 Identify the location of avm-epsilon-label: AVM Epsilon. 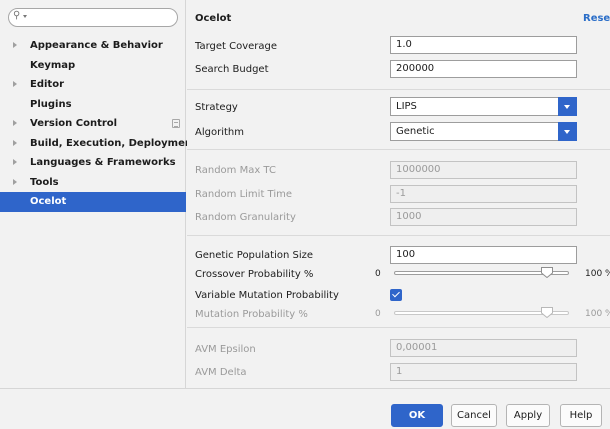
(225, 349).